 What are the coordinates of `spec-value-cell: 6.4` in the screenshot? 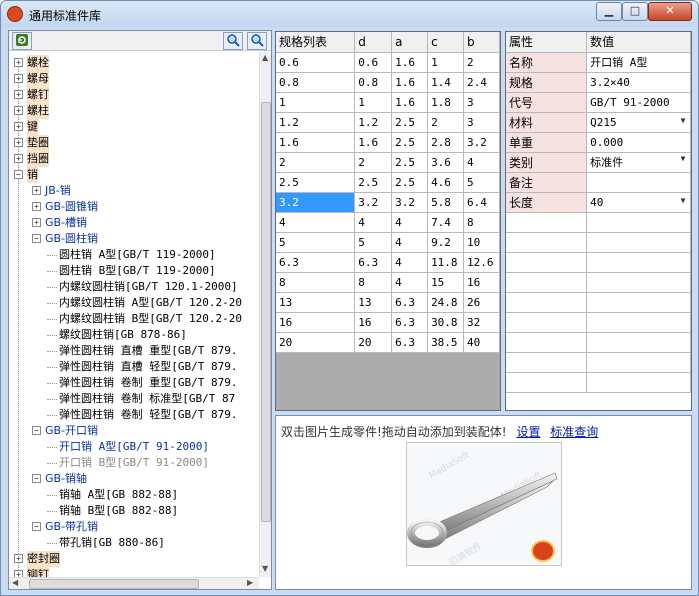 It's located at (481, 202).